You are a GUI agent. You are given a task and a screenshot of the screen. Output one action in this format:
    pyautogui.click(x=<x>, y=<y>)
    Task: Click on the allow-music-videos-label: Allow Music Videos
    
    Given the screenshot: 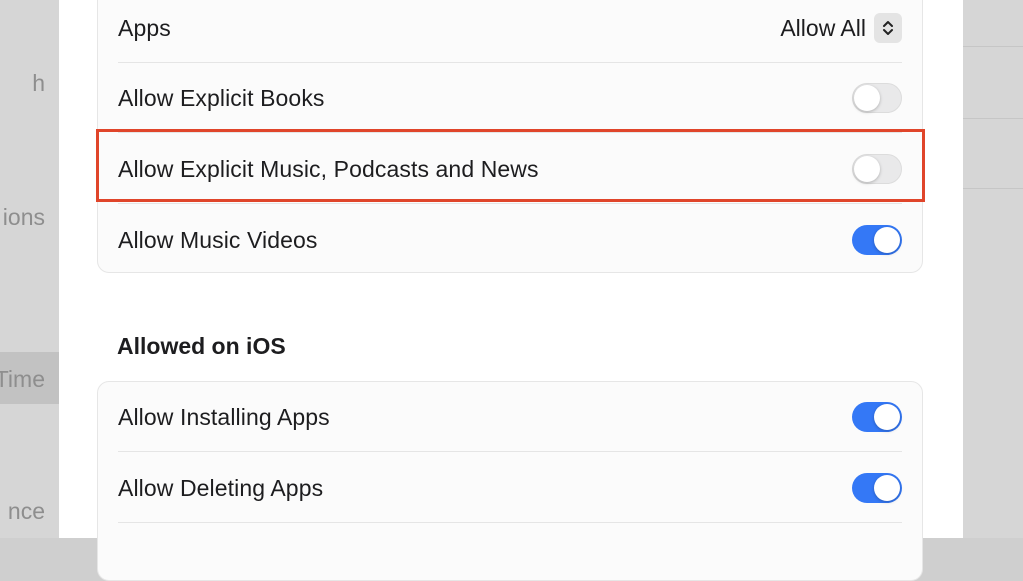 What is the action you would take?
    pyautogui.click(x=218, y=239)
    